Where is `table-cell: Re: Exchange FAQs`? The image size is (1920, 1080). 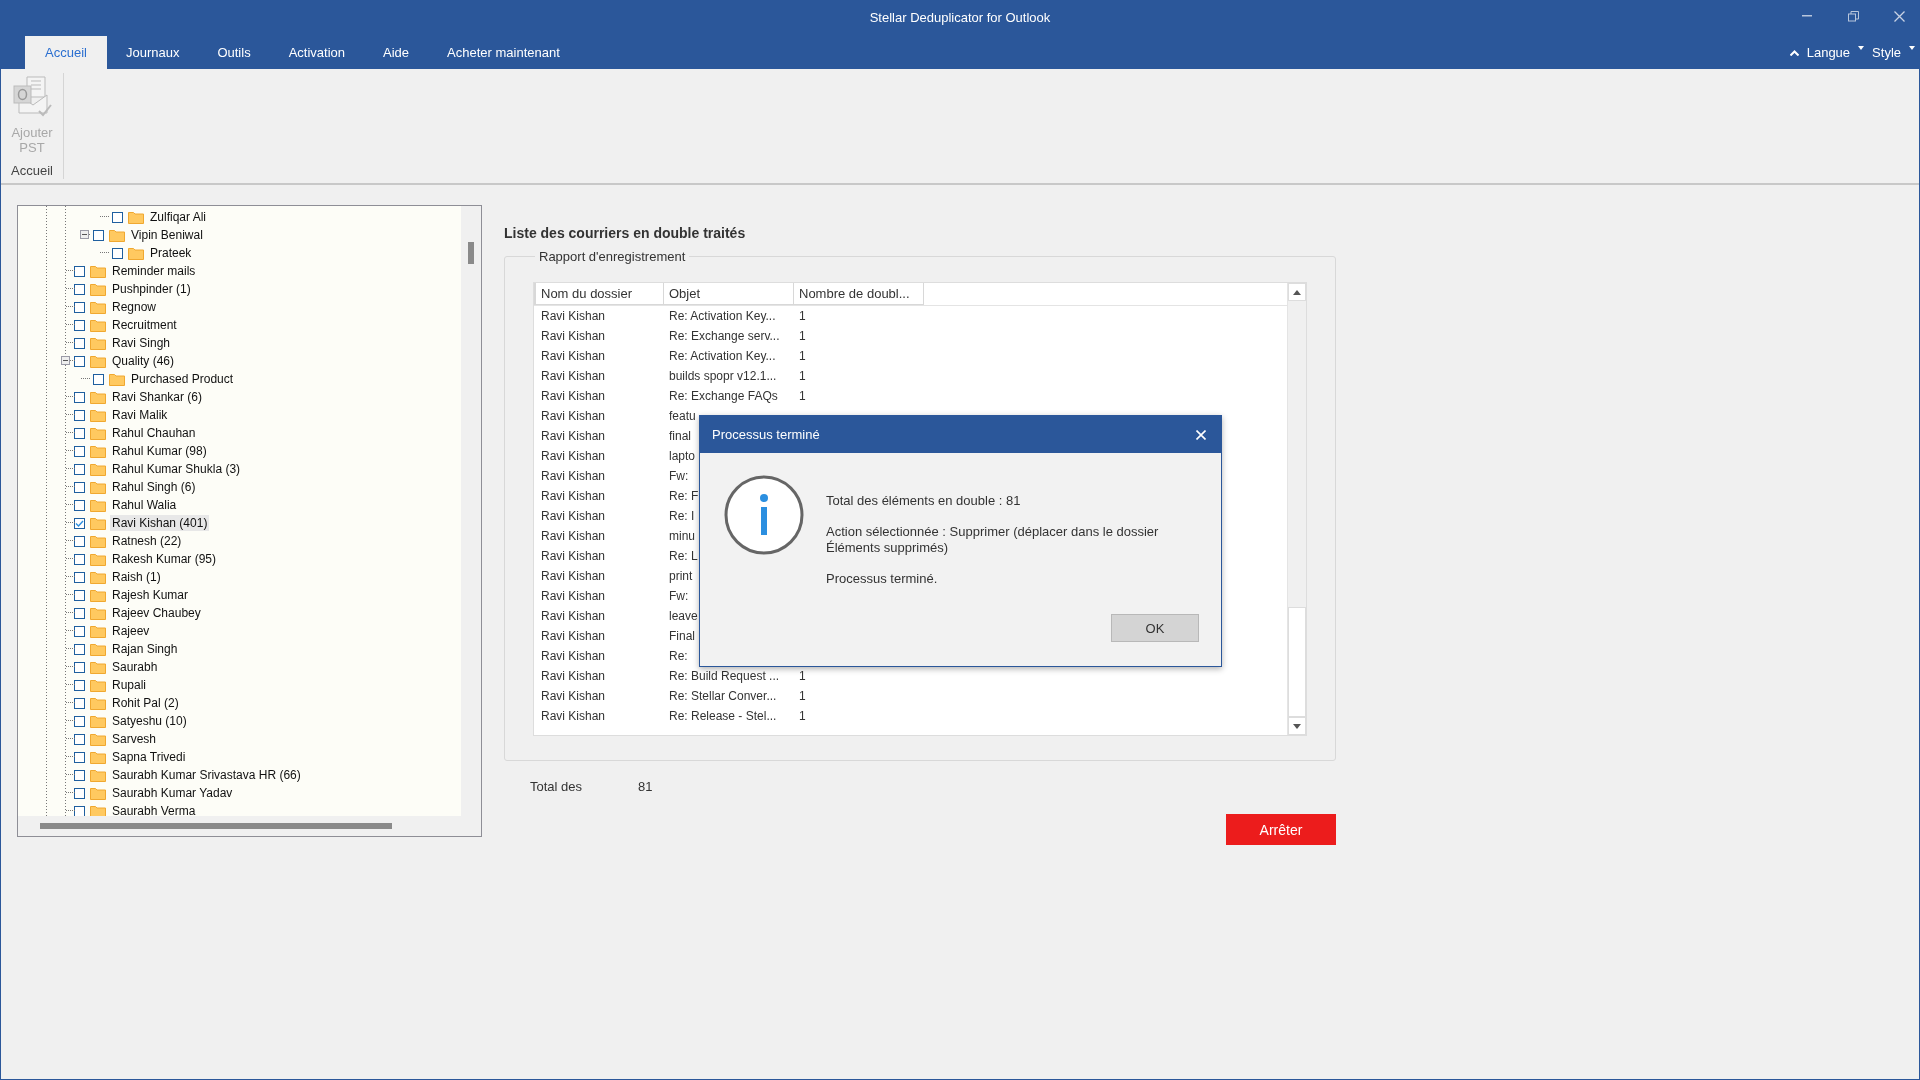
table-cell: Re: Exchange FAQs is located at coordinates (723, 396).